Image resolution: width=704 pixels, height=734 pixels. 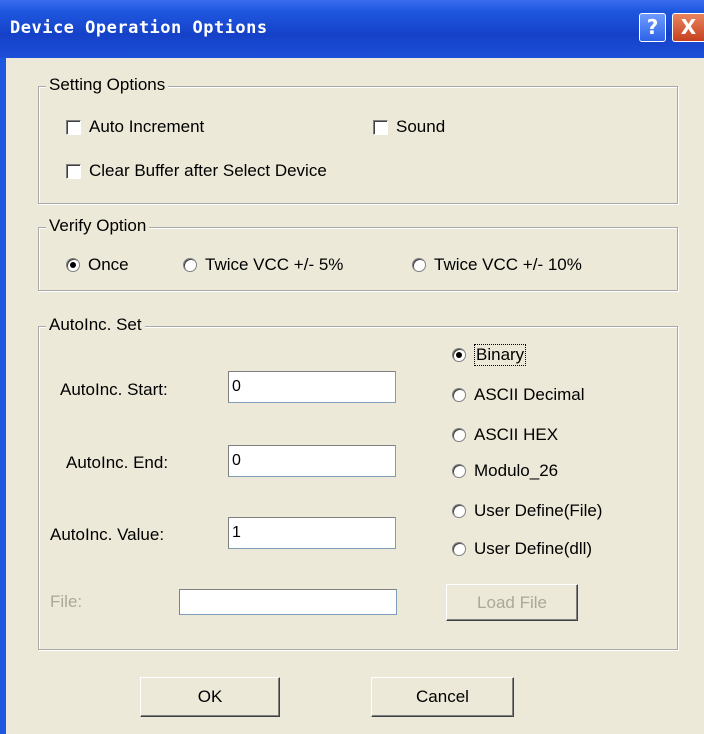 What do you see at coordinates (512, 602) in the screenshot?
I see `load-file-button: Load File` at bounding box center [512, 602].